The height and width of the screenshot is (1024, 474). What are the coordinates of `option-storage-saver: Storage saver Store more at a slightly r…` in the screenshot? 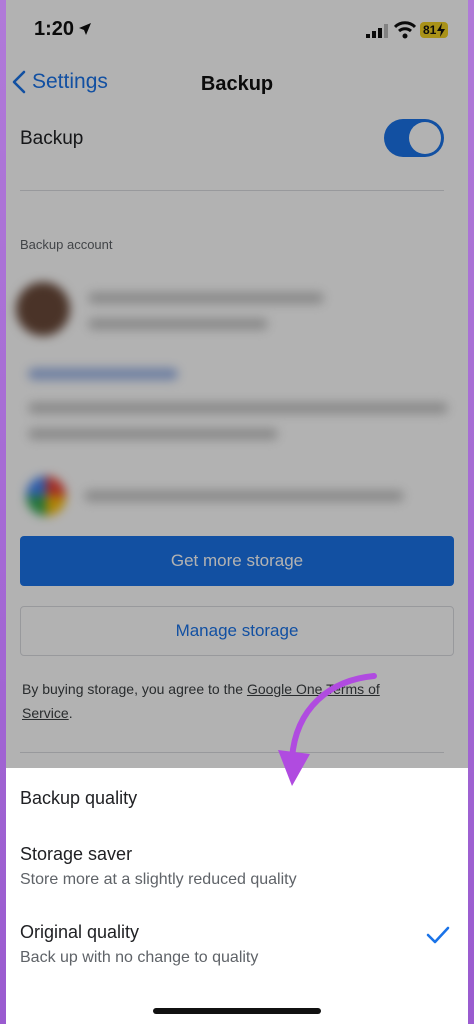 It's located at (237, 866).